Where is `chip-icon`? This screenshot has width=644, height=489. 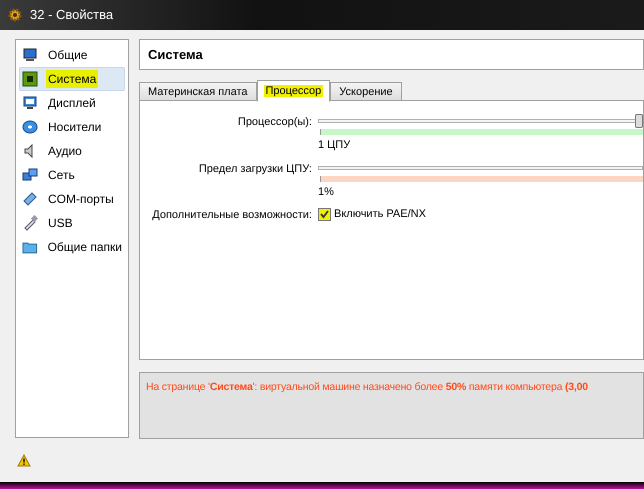 chip-icon is located at coordinates (30, 79).